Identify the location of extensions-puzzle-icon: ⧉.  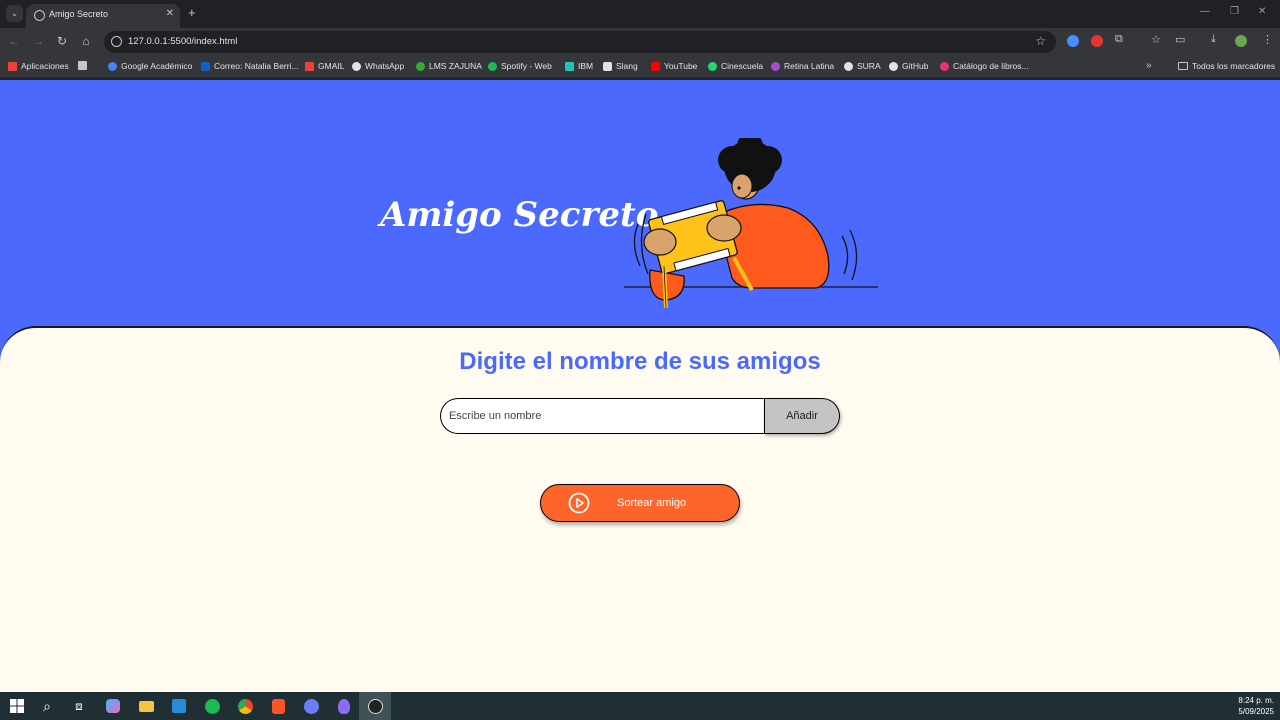
(1119, 39).